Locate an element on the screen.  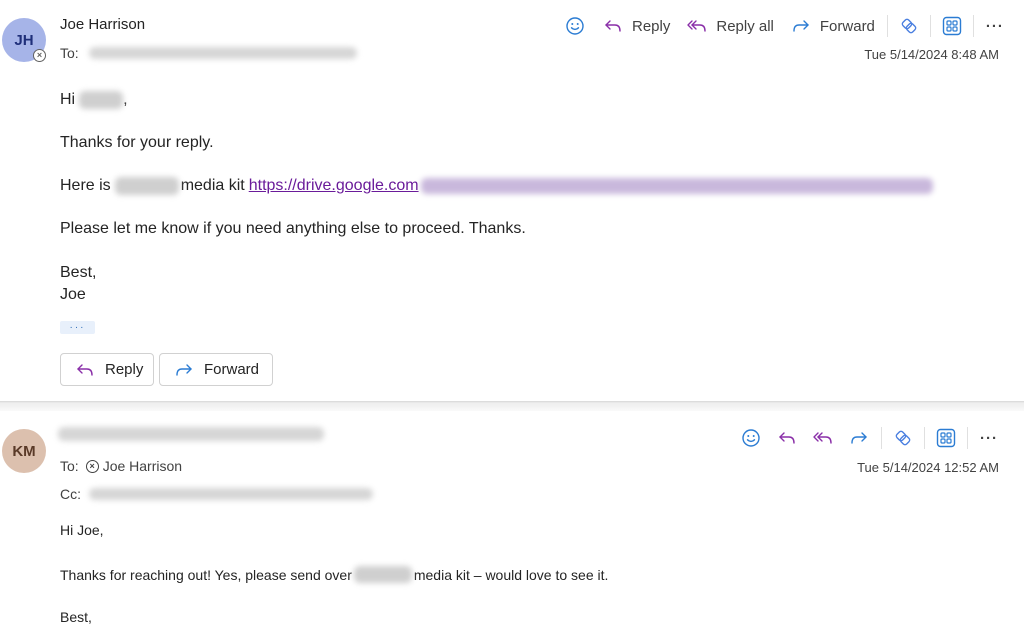
to-line: To: × Joe Harrison is located at coordinates (121, 466).